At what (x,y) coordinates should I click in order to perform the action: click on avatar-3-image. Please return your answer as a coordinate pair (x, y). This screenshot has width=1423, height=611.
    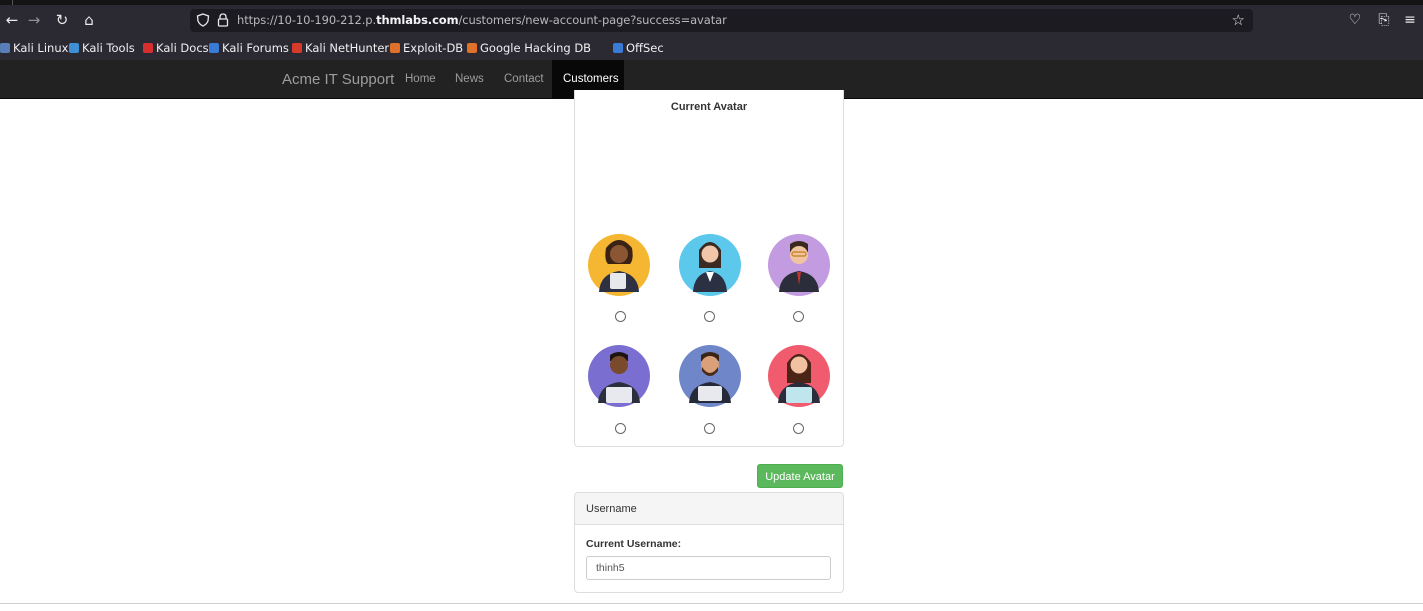
    Looking at the image, I should click on (799, 265).